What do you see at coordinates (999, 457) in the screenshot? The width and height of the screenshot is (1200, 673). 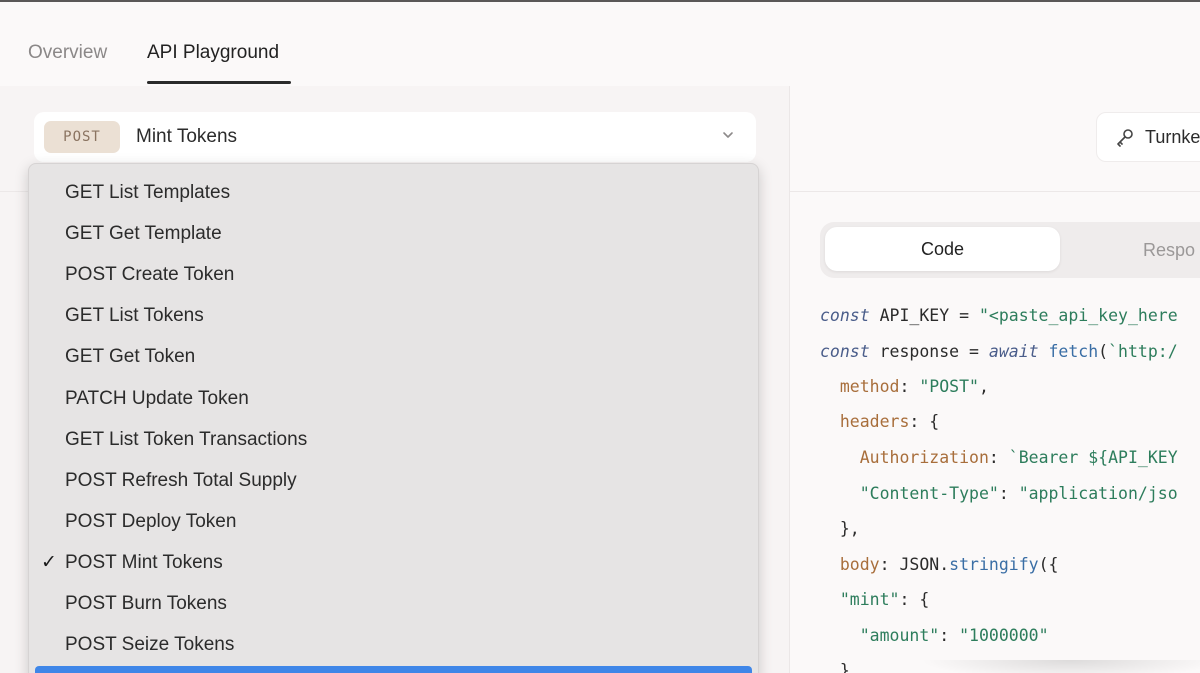 I see `code-line: Authorization: `Bearer ${API_KEY` at bounding box center [999, 457].